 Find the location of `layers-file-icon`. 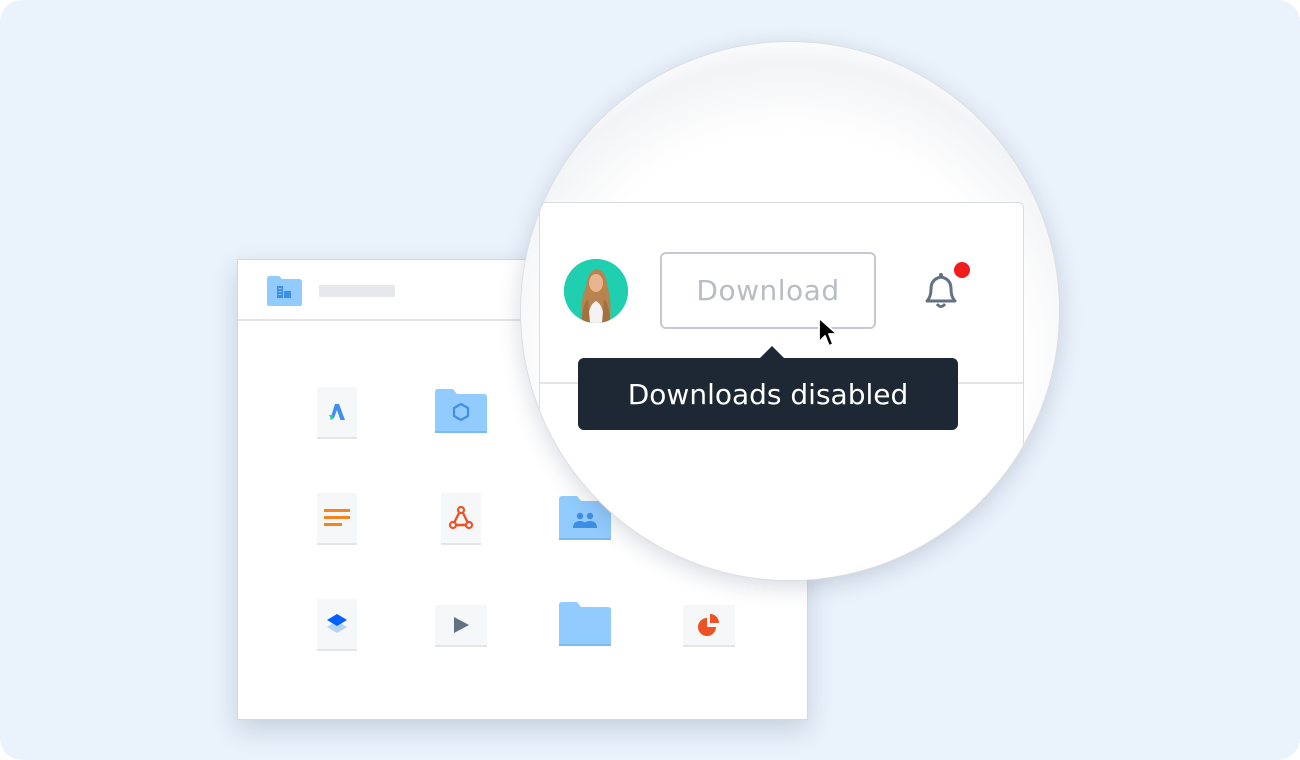

layers-file-icon is located at coordinates (337, 623).